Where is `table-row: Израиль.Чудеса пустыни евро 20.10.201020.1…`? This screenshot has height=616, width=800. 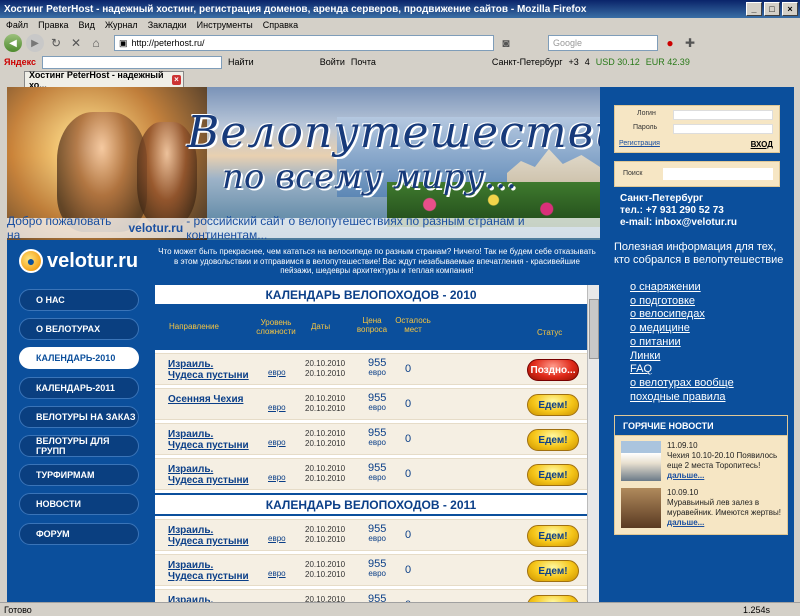 table-row: Израиль.Чудеса пустыни евро 20.10.201020.1… is located at coordinates (371, 570).